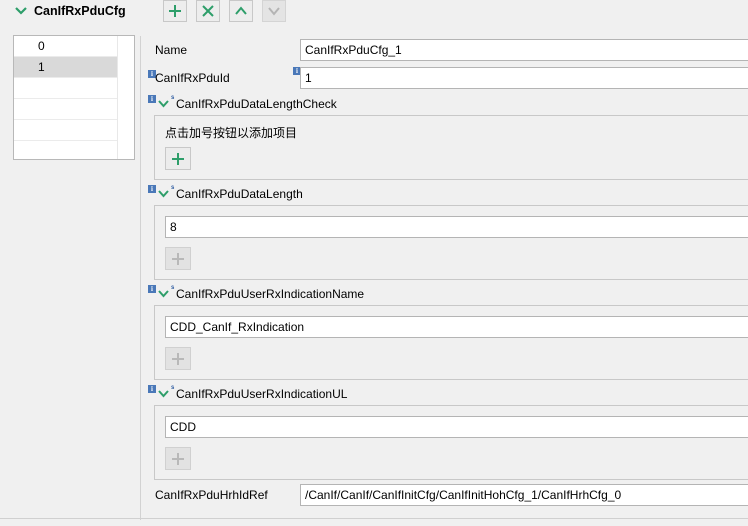 The width and height of the screenshot is (748, 526). Describe the element at coordinates (140, 278) in the screenshot. I see `pane-splitter` at that location.